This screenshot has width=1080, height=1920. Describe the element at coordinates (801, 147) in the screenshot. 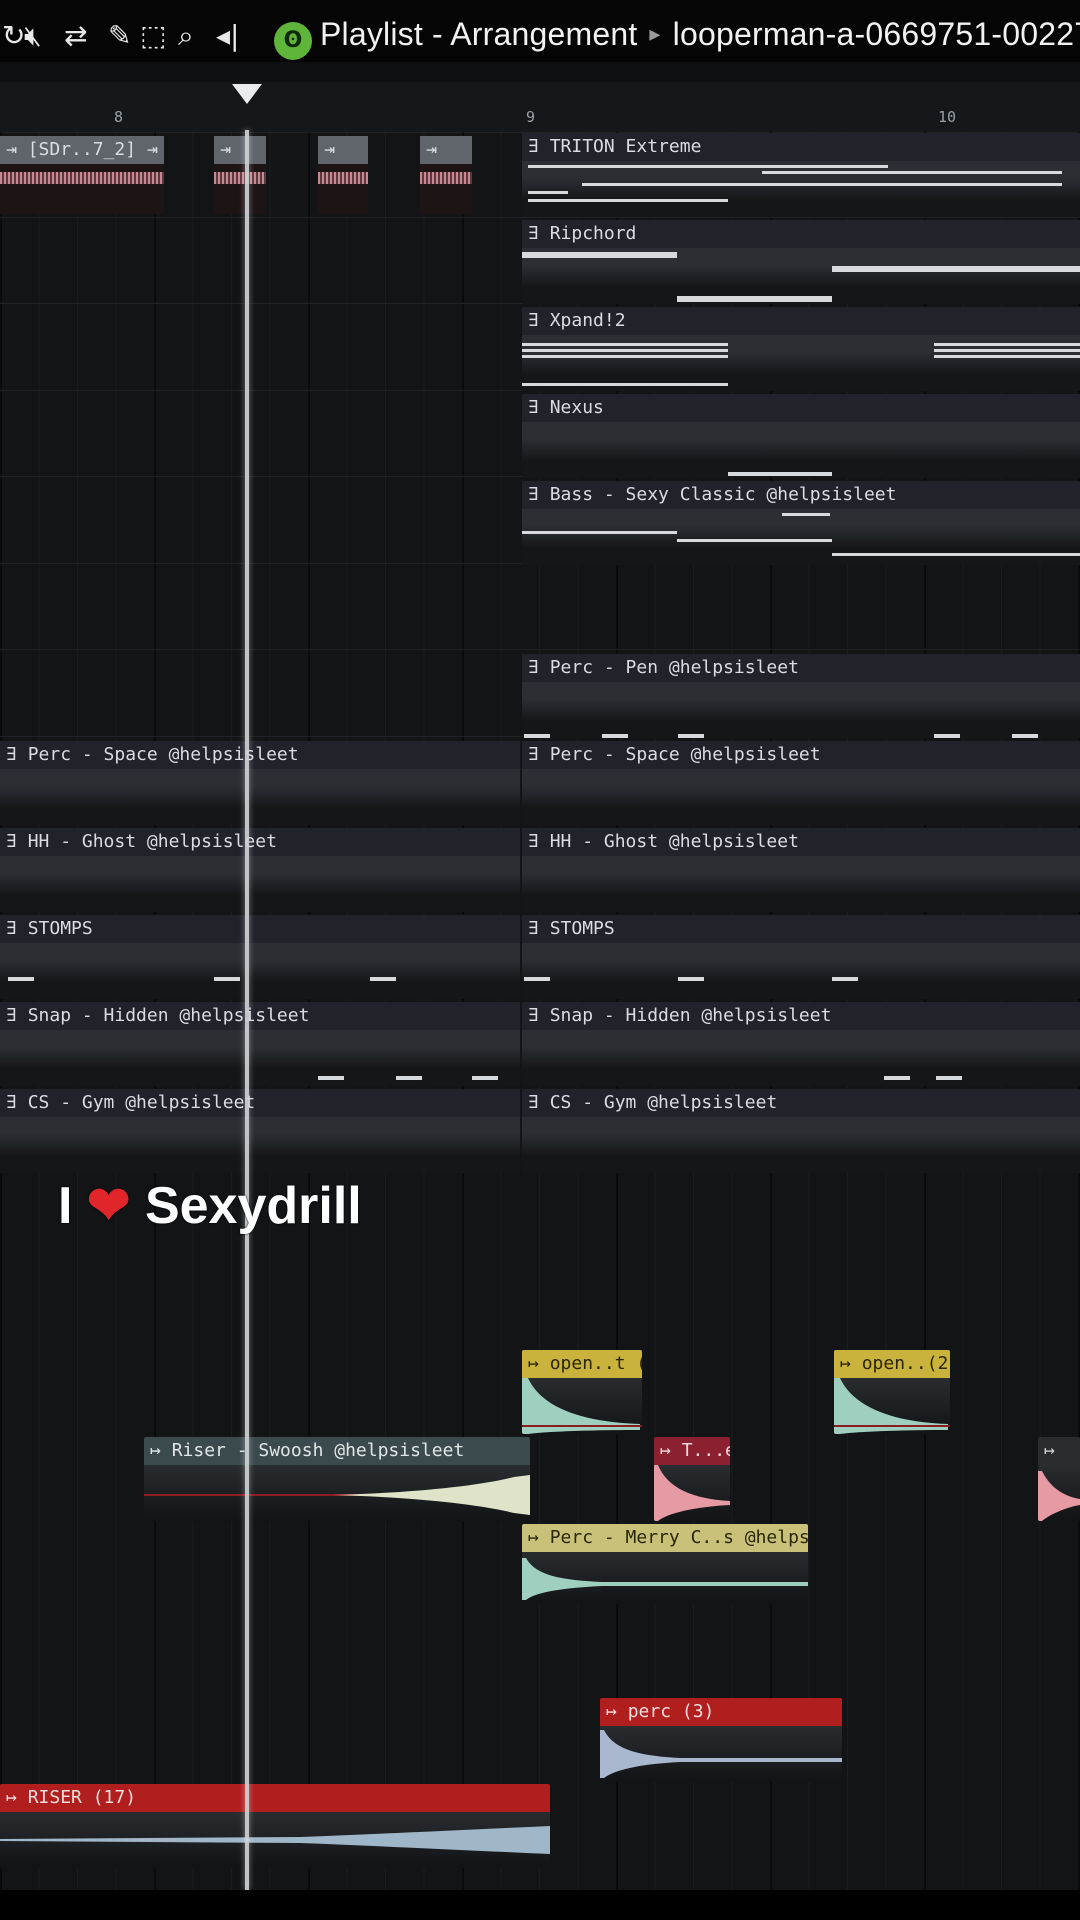

I see `clip-title: ∃ TRITON Extreme` at that location.